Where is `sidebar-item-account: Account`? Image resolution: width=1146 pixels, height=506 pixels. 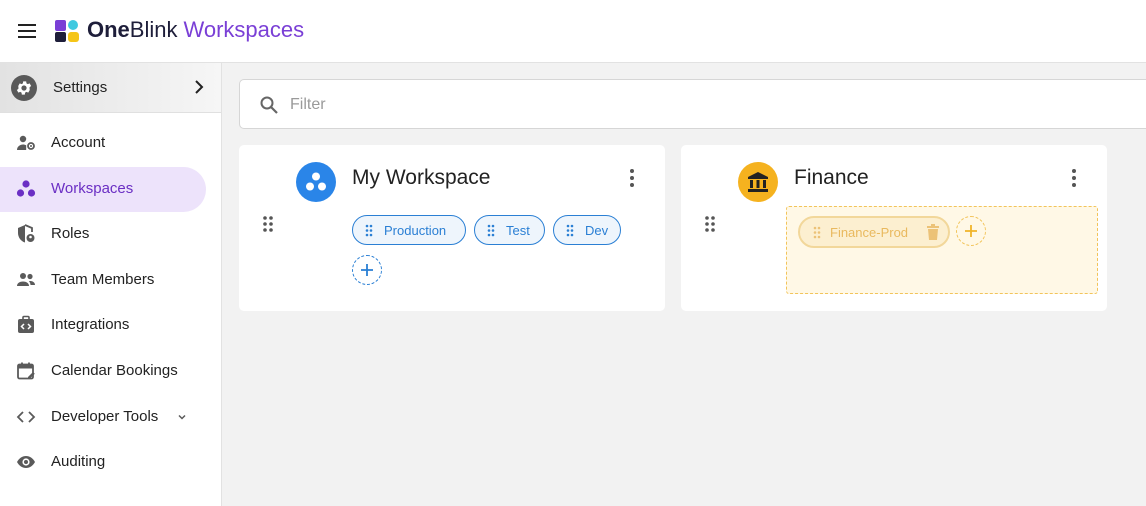 sidebar-item-account: Account is located at coordinates (103, 143).